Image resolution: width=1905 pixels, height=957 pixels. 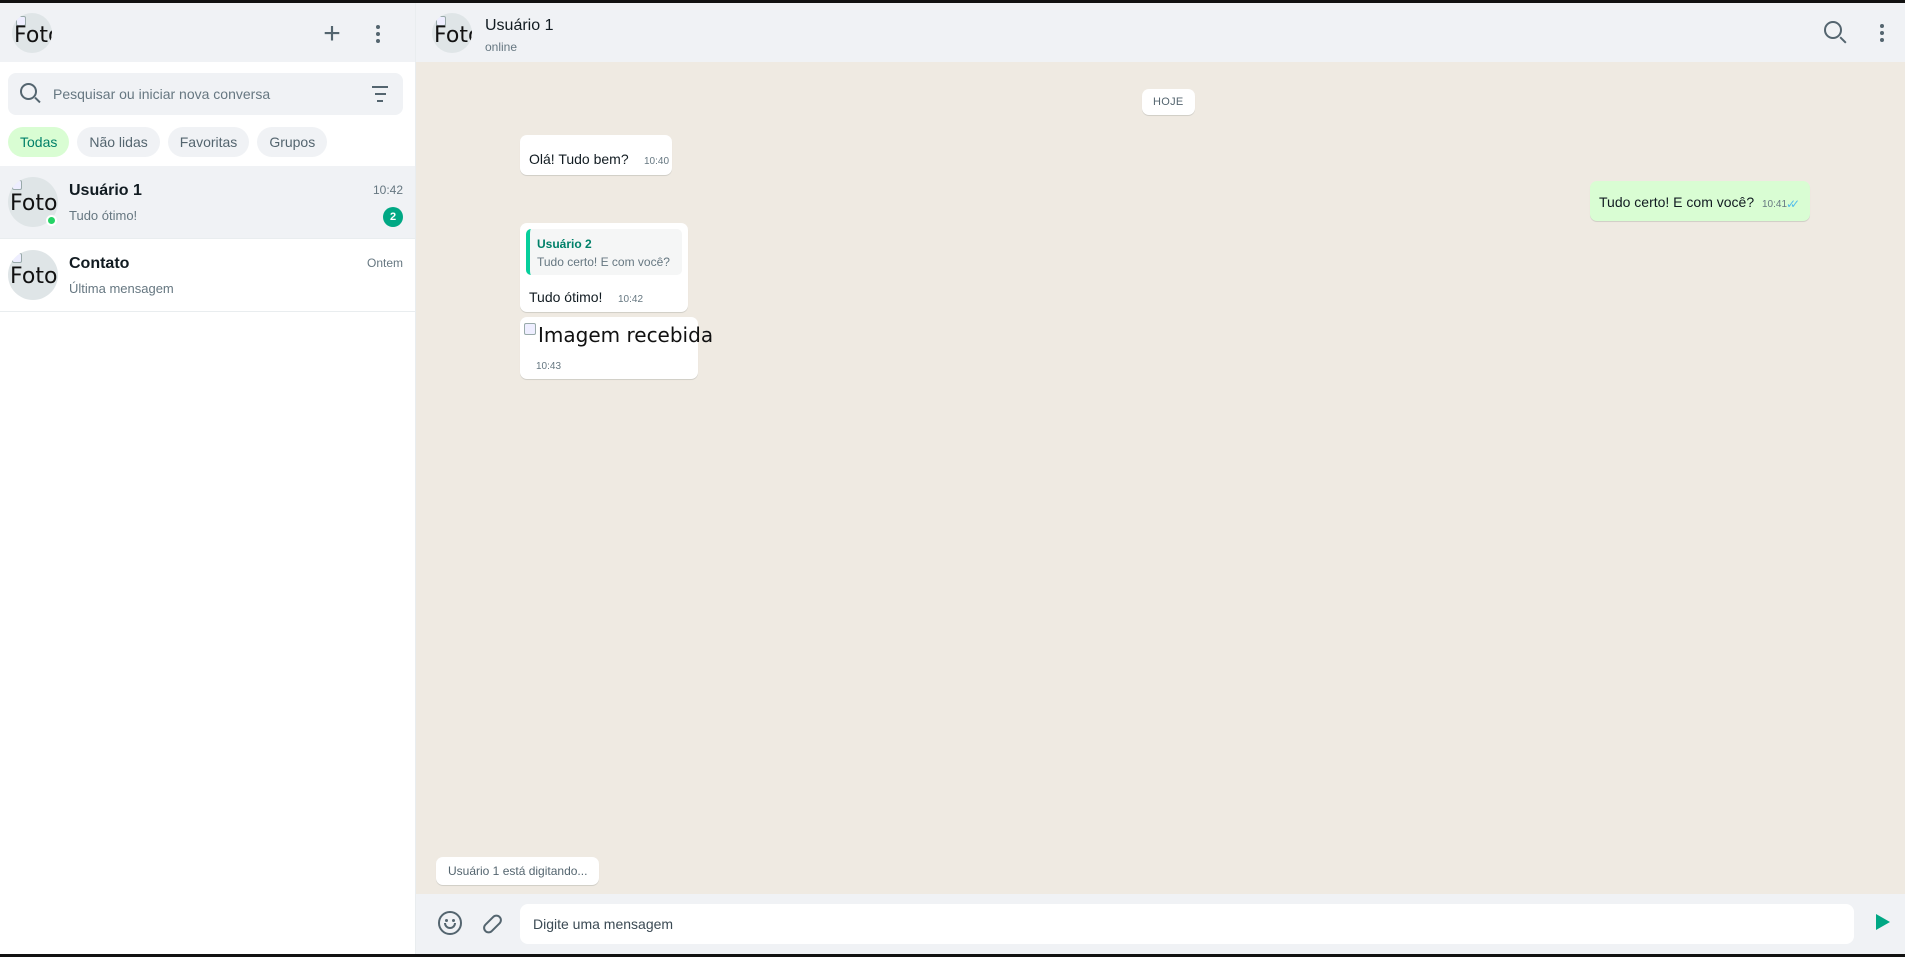 I want to click on online-indicator, so click(x=51, y=220).